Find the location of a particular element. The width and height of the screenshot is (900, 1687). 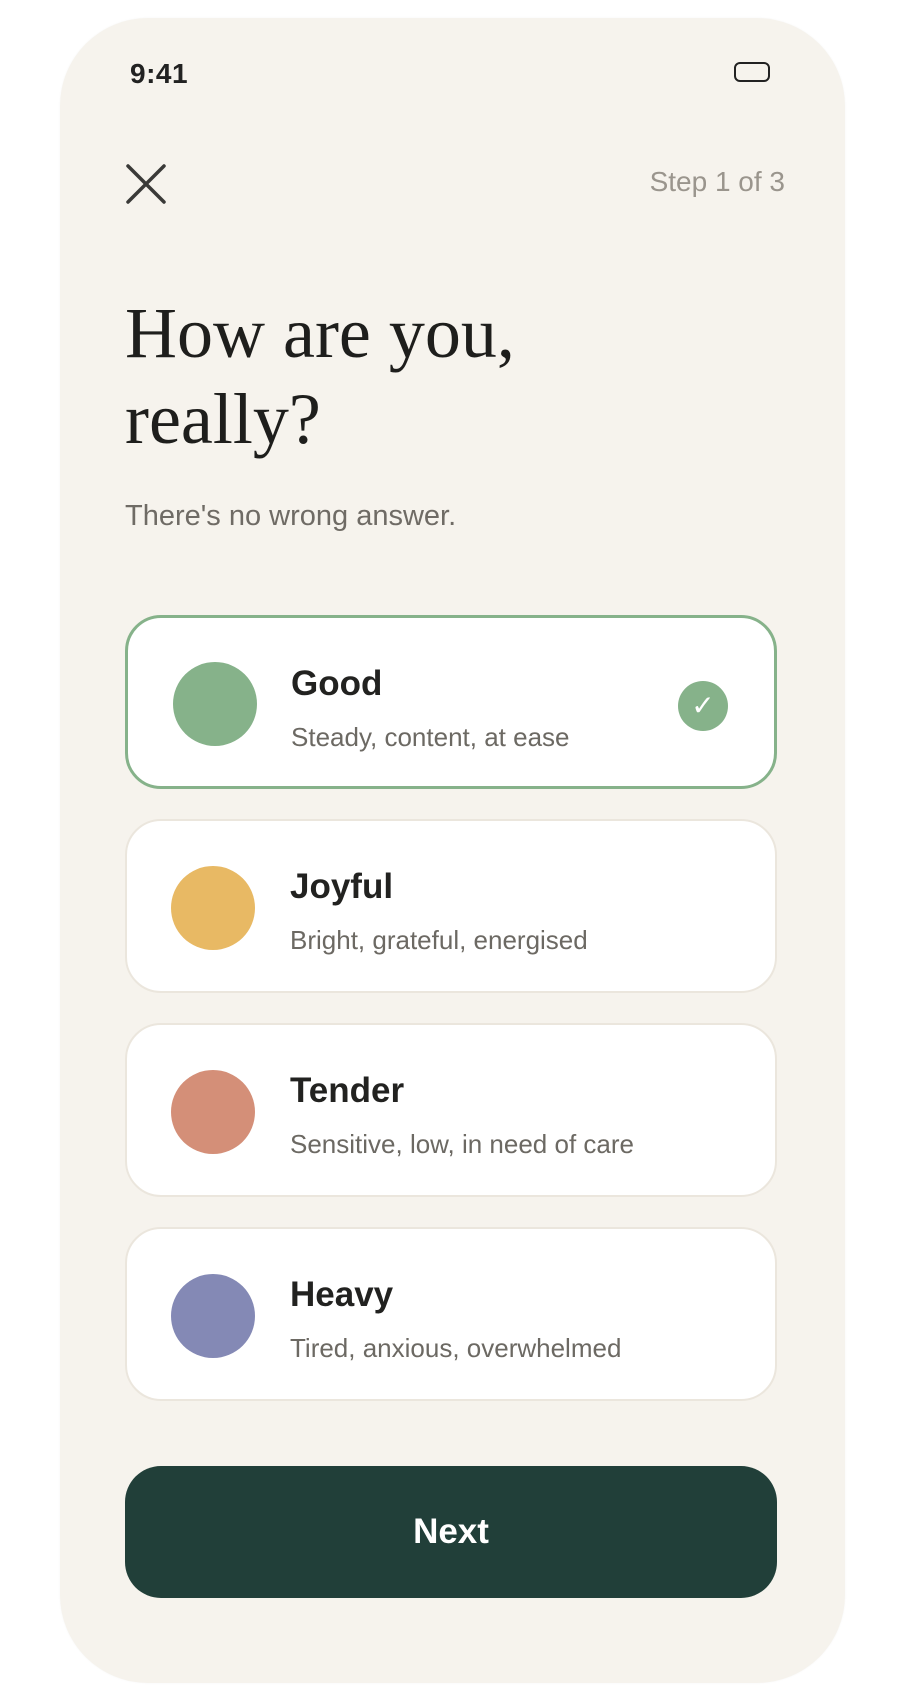

mood-option-good: Good Steady, content, at ease ✓ is located at coordinates (451, 702).